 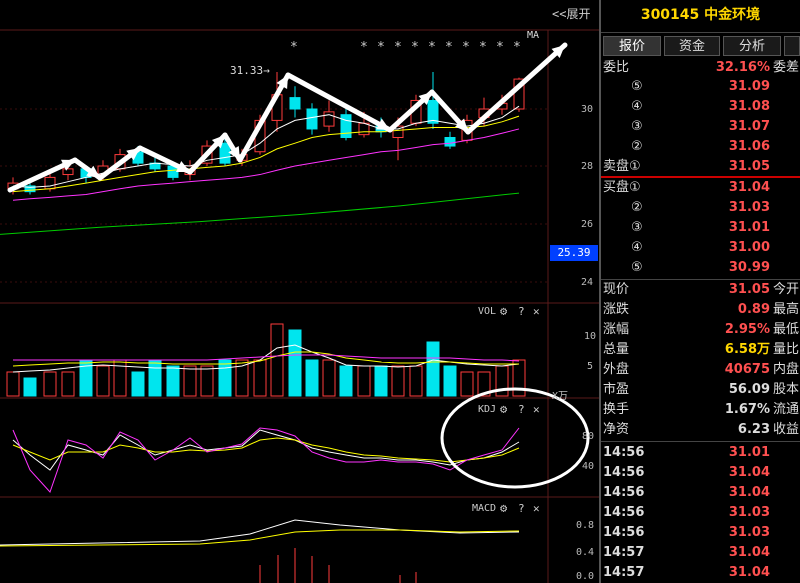 I want to click on vol-close-icon: ✕, so click(x=536, y=311).